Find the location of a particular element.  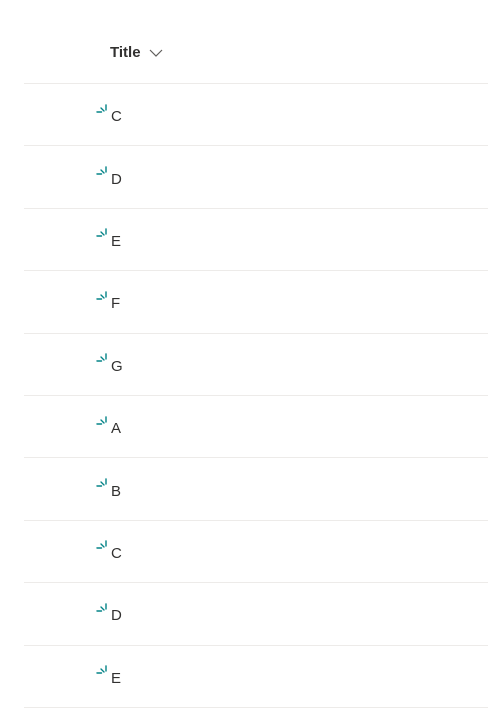

list-item: G is located at coordinates (256, 365).